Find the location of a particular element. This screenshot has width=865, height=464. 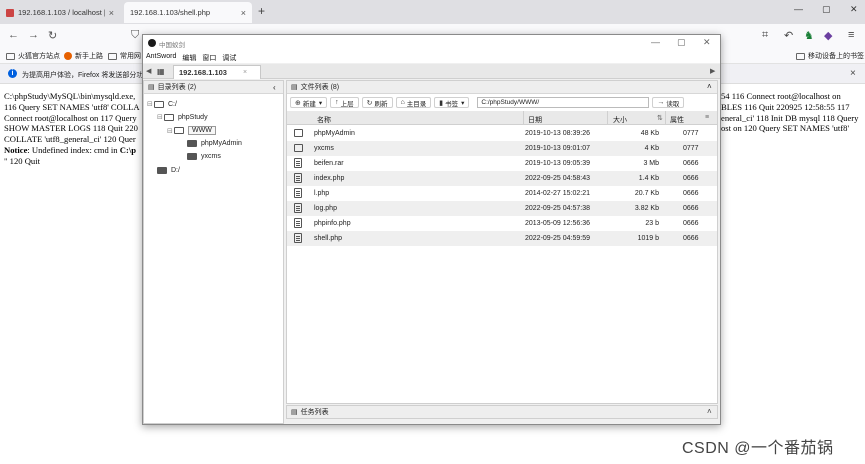

watermark: CSDN @一个番茄锅 is located at coordinates (758, 448).